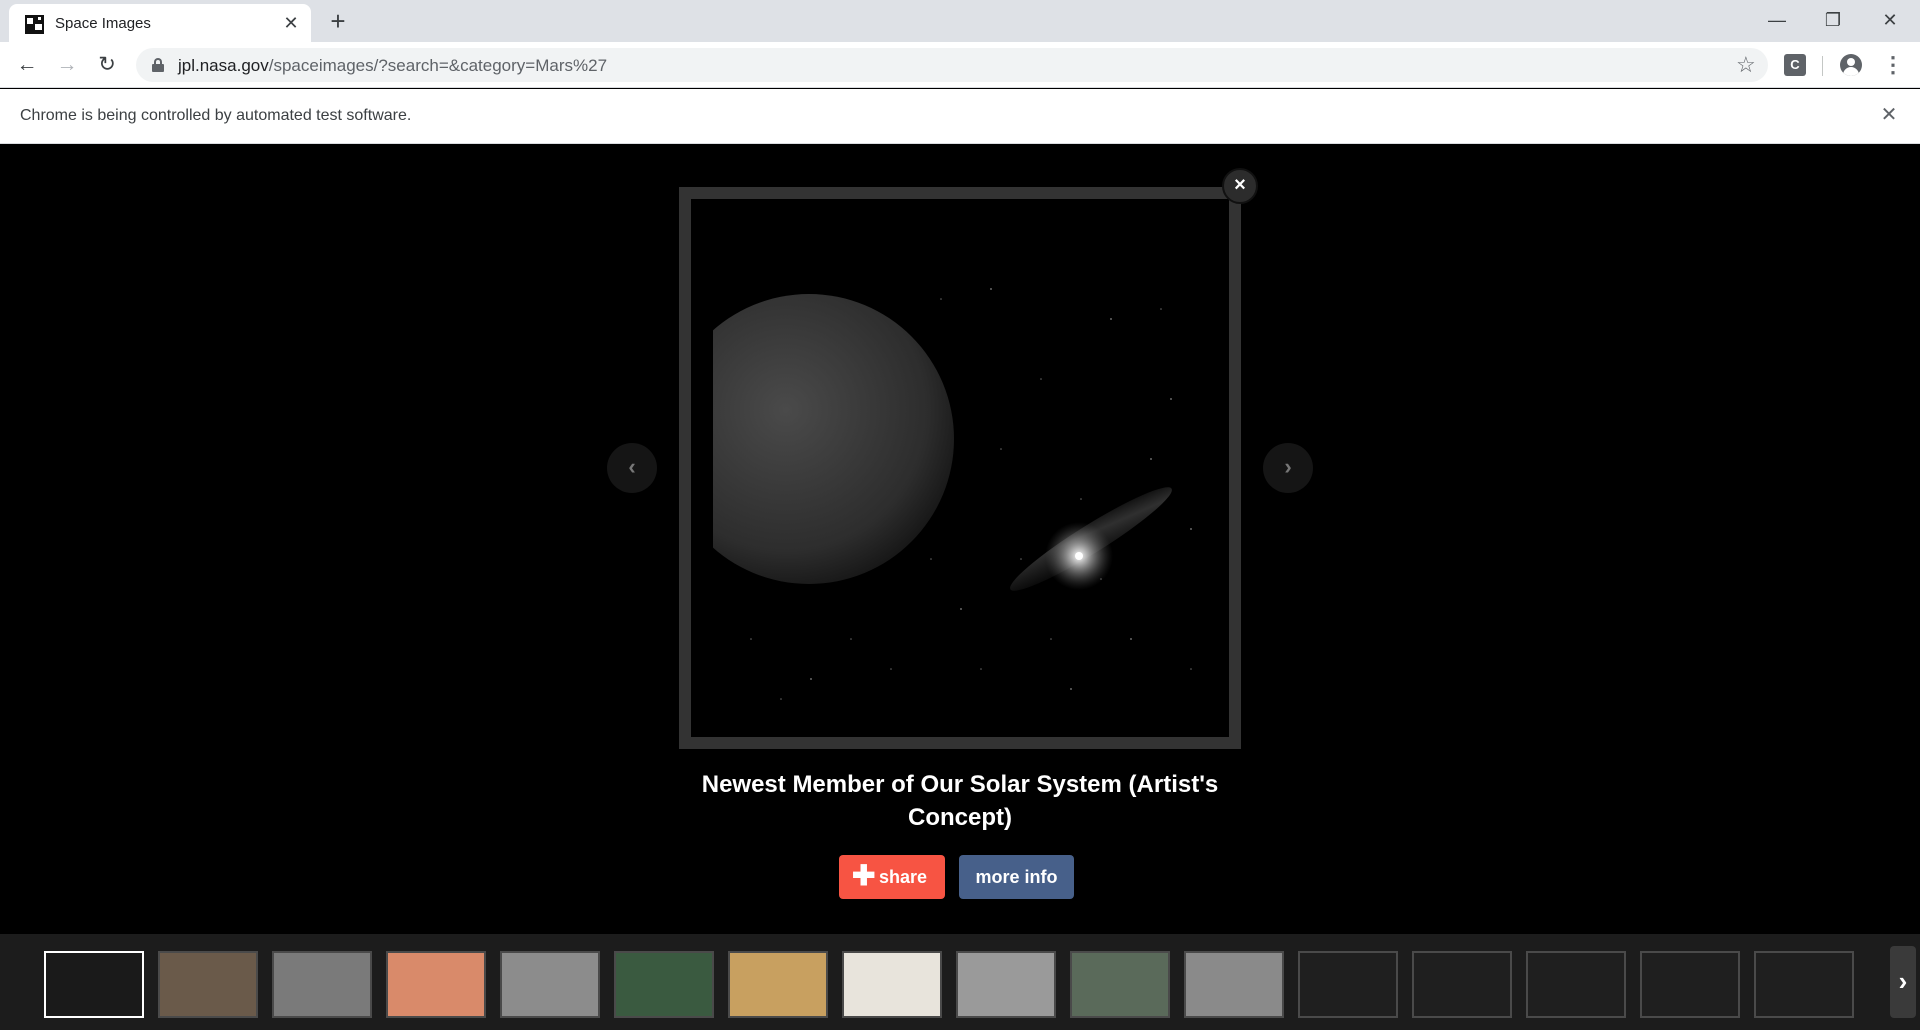  I want to click on restore-icon: ❐, so click(1833, 20).